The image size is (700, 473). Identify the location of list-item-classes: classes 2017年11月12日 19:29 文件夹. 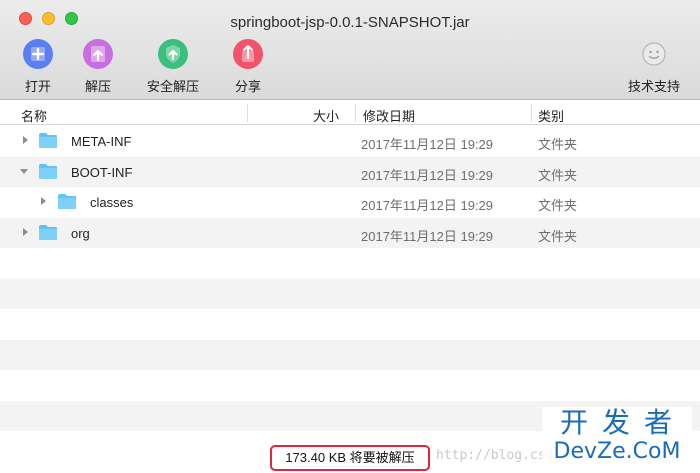
(350, 202).